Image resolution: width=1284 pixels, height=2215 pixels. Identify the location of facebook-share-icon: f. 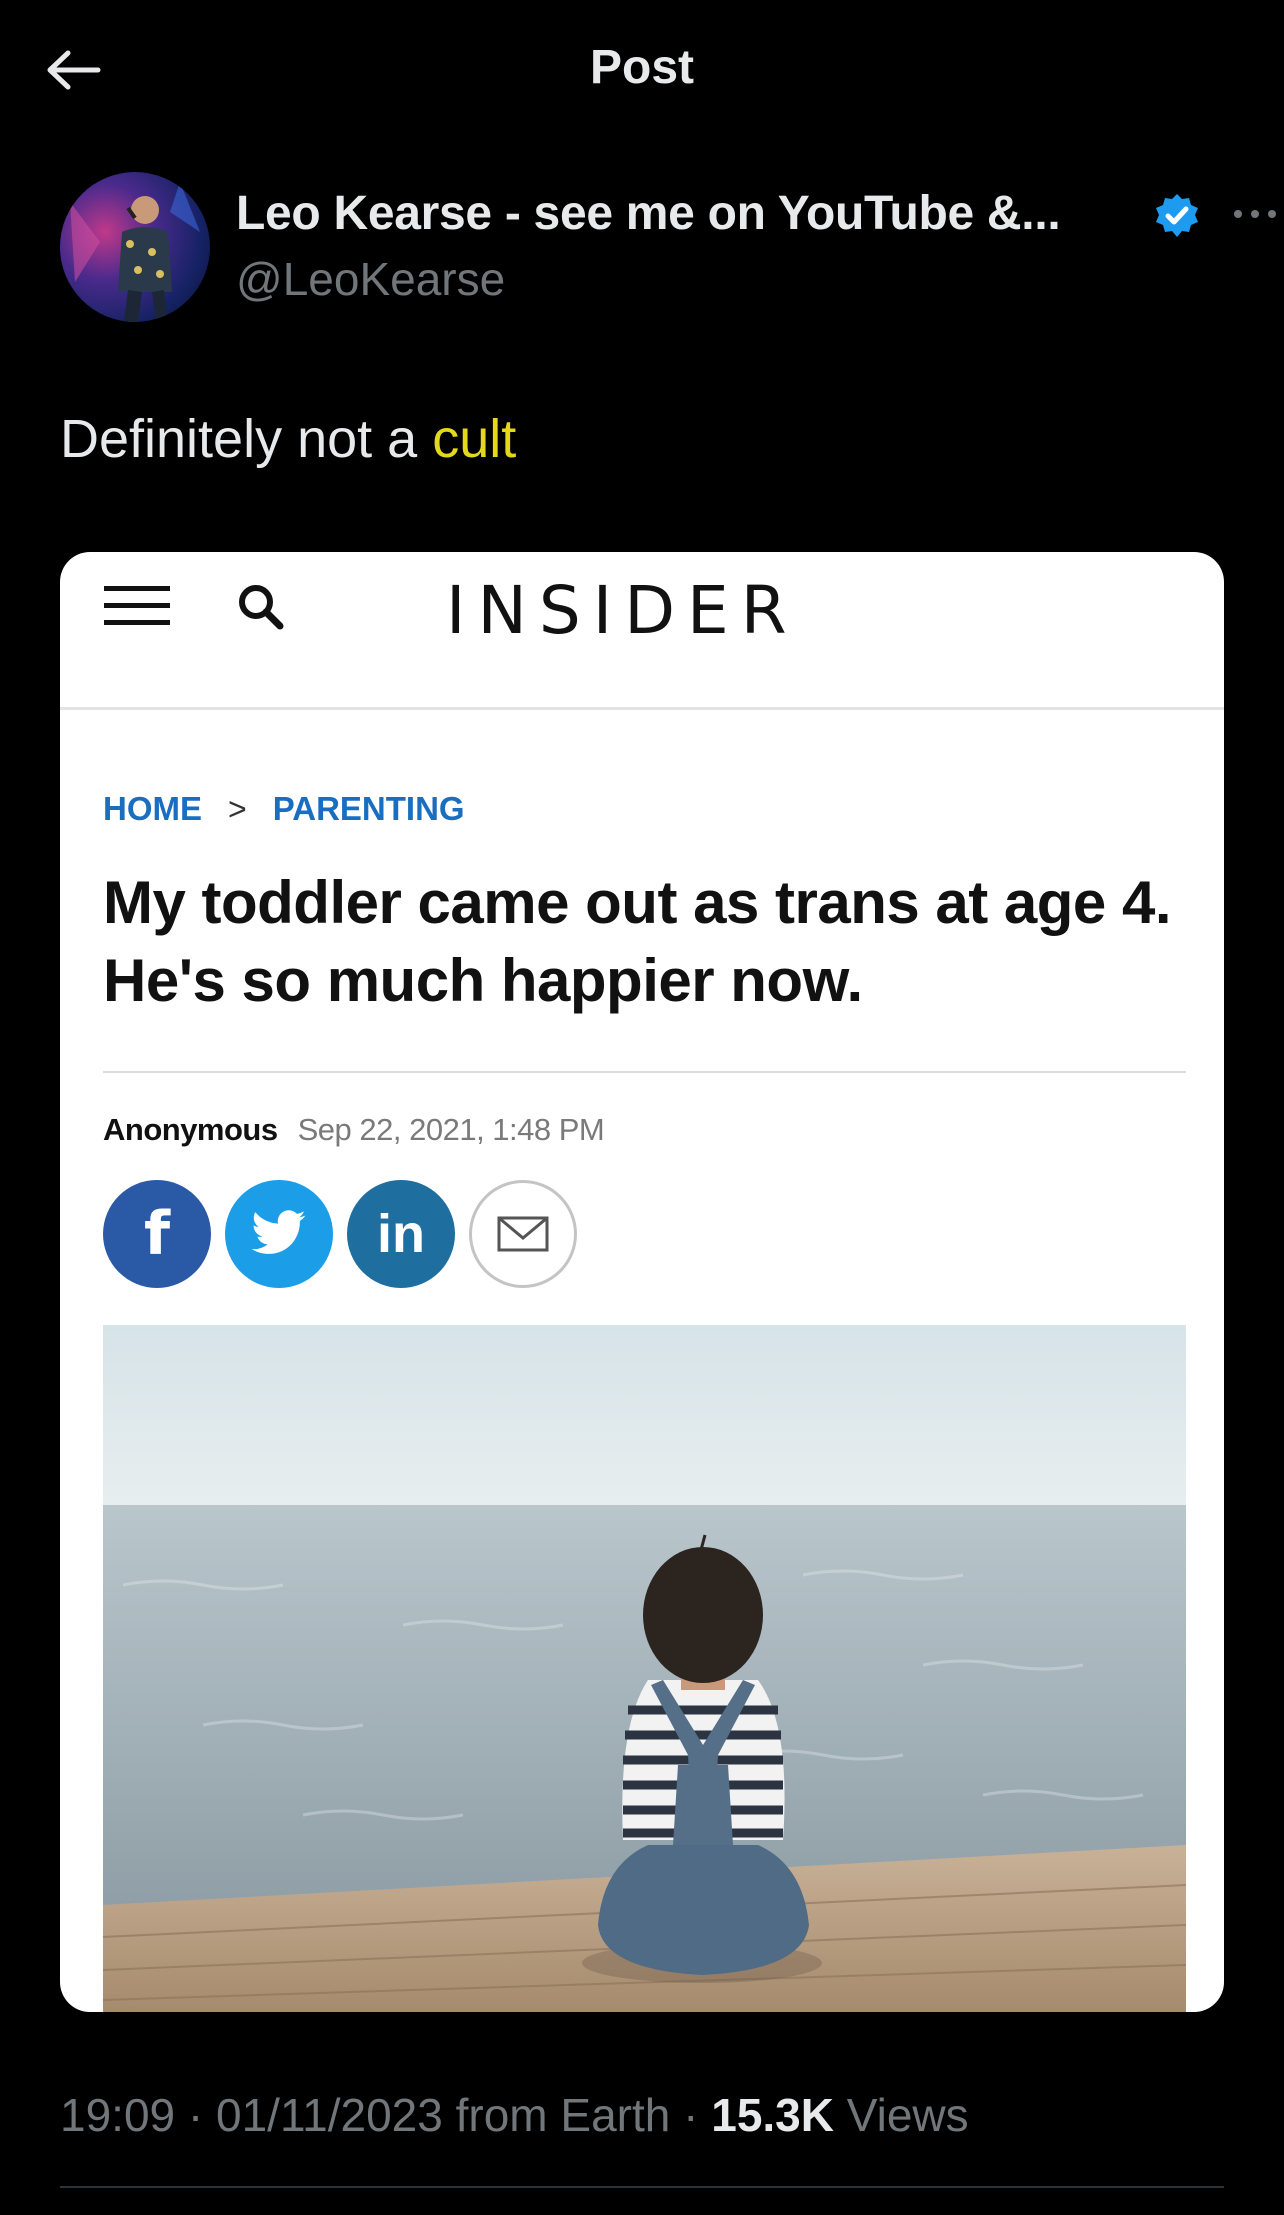
(157, 1234).